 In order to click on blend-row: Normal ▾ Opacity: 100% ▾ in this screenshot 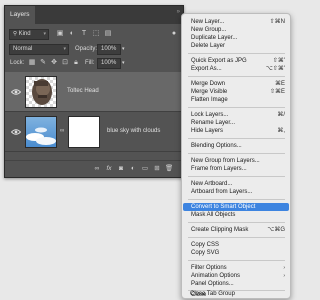, I will do `click(94, 49)`.